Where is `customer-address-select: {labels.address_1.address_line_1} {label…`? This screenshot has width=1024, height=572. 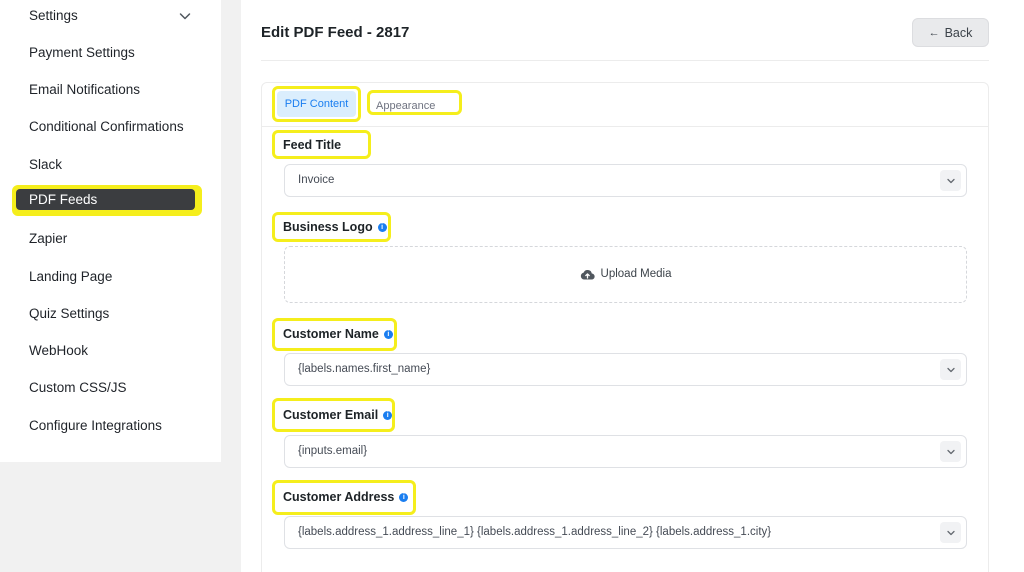
customer-address-select: {labels.address_1.address_line_1} {label… is located at coordinates (625, 532).